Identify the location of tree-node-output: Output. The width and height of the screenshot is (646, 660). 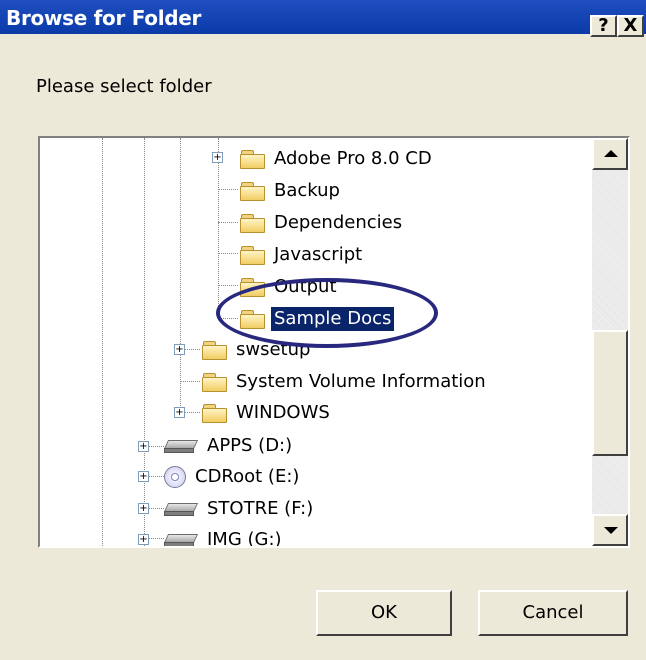
(290, 287).